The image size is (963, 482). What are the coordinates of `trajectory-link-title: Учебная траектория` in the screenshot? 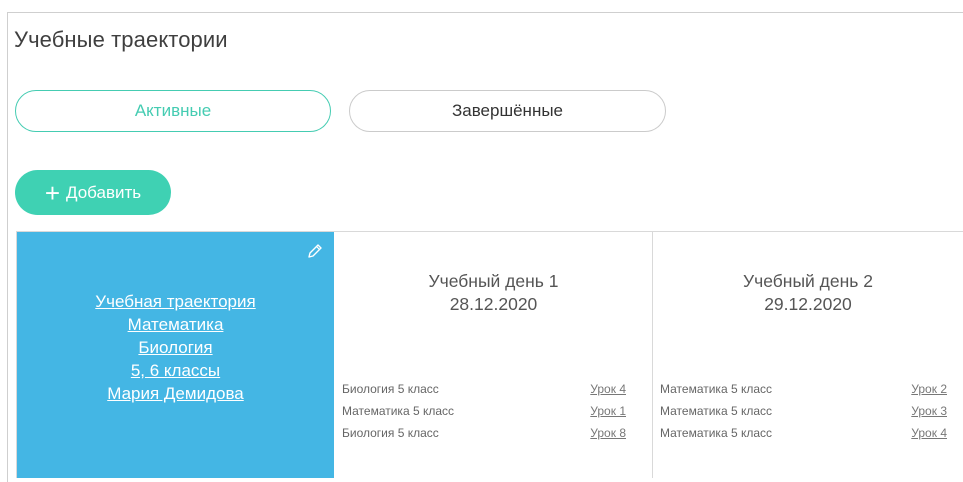 It's located at (175, 301).